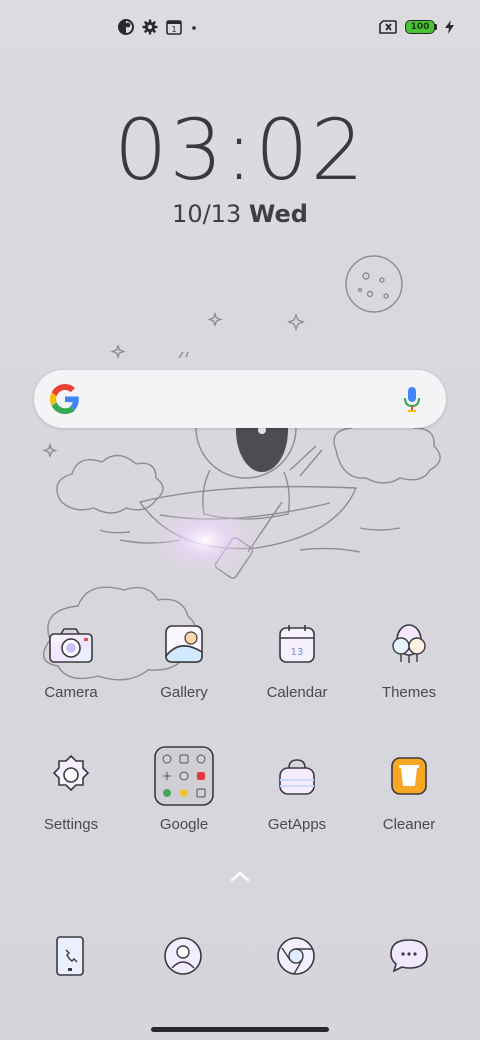 Image resolution: width=480 pixels, height=1040 pixels. I want to click on calendar-day-badge: 13, so click(297, 652).